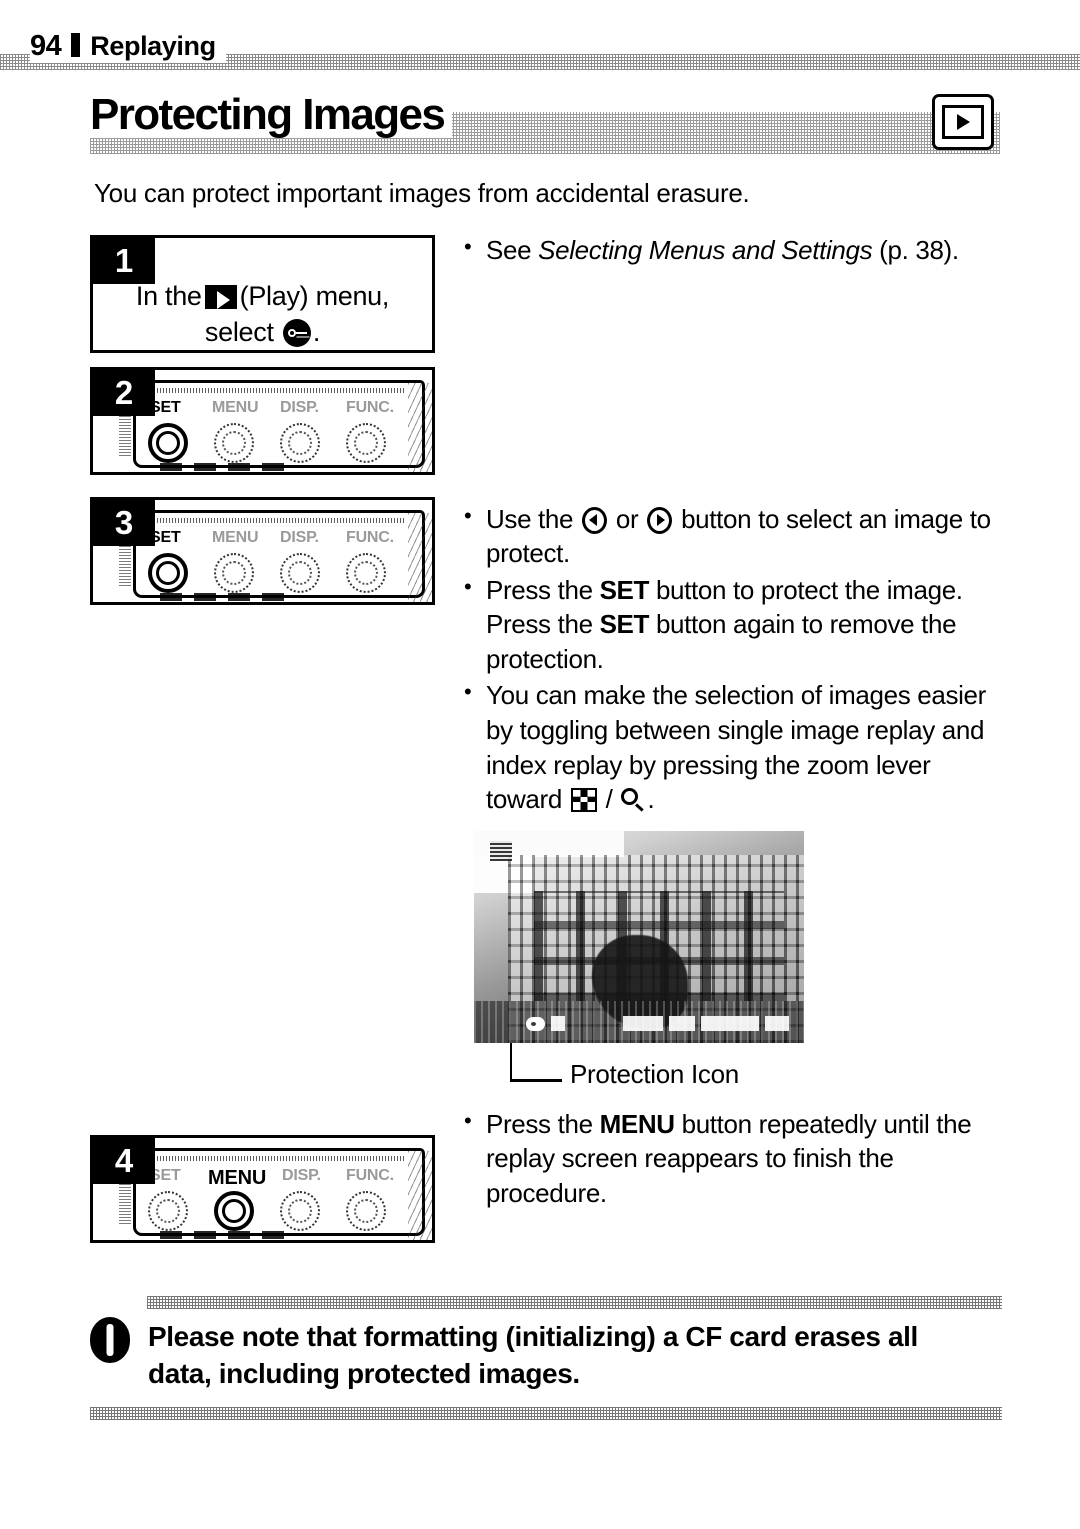 Image resolution: width=1080 pixels, height=1529 pixels. I want to click on toggle-text-2: /, so click(609, 799).